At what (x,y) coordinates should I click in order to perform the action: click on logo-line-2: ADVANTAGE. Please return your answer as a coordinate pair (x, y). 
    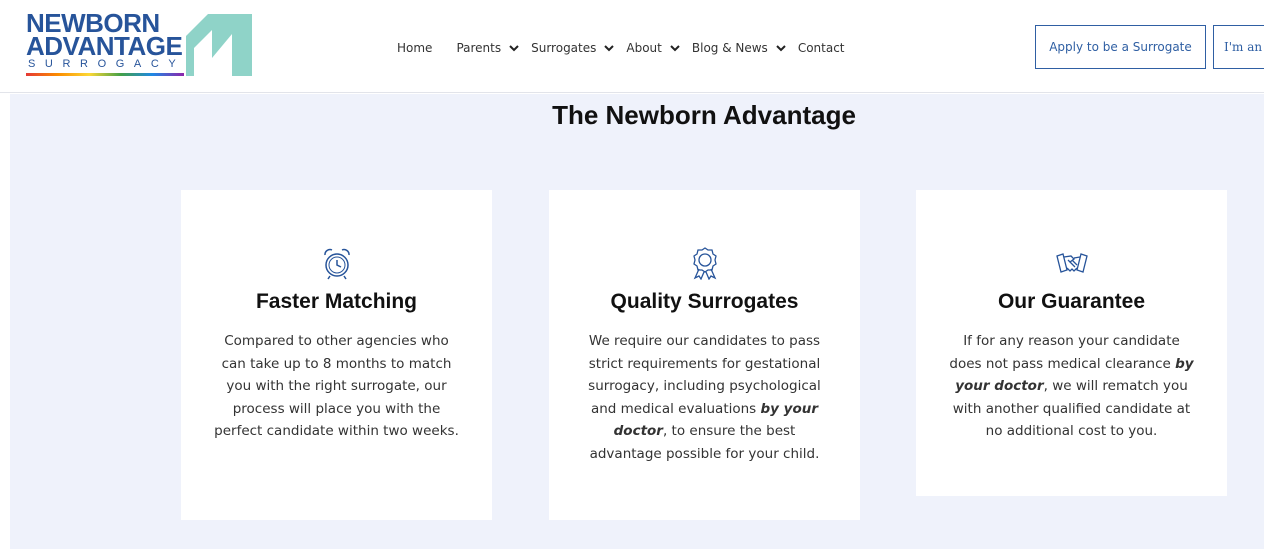
    Looking at the image, I should click on (104, 46).